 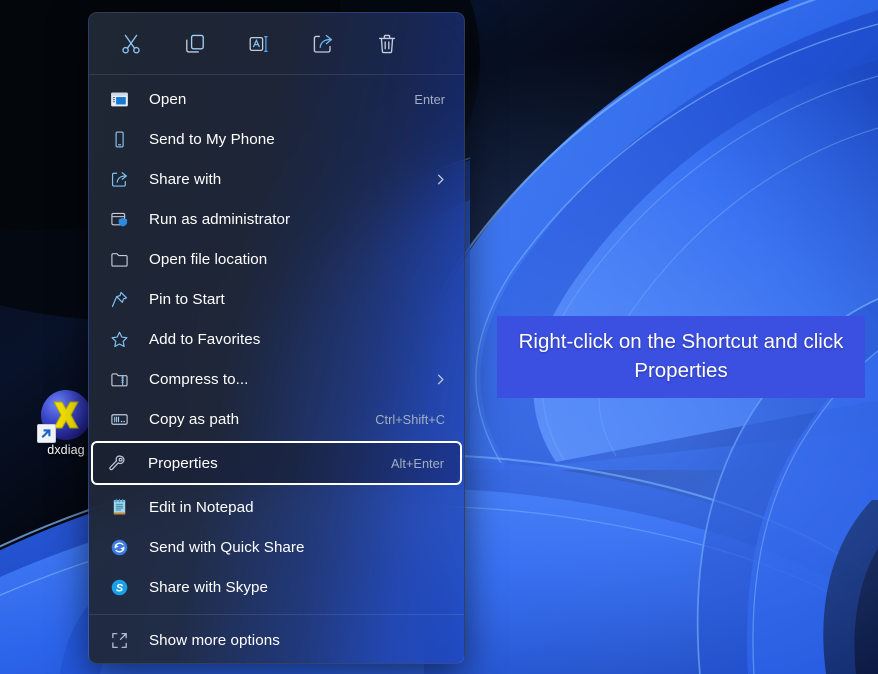 What do you see at coordinates (276, 299) in the screenshot?
I see `menu-item-pin-to-start: Pin to Start` at bounding box center [276, 299].